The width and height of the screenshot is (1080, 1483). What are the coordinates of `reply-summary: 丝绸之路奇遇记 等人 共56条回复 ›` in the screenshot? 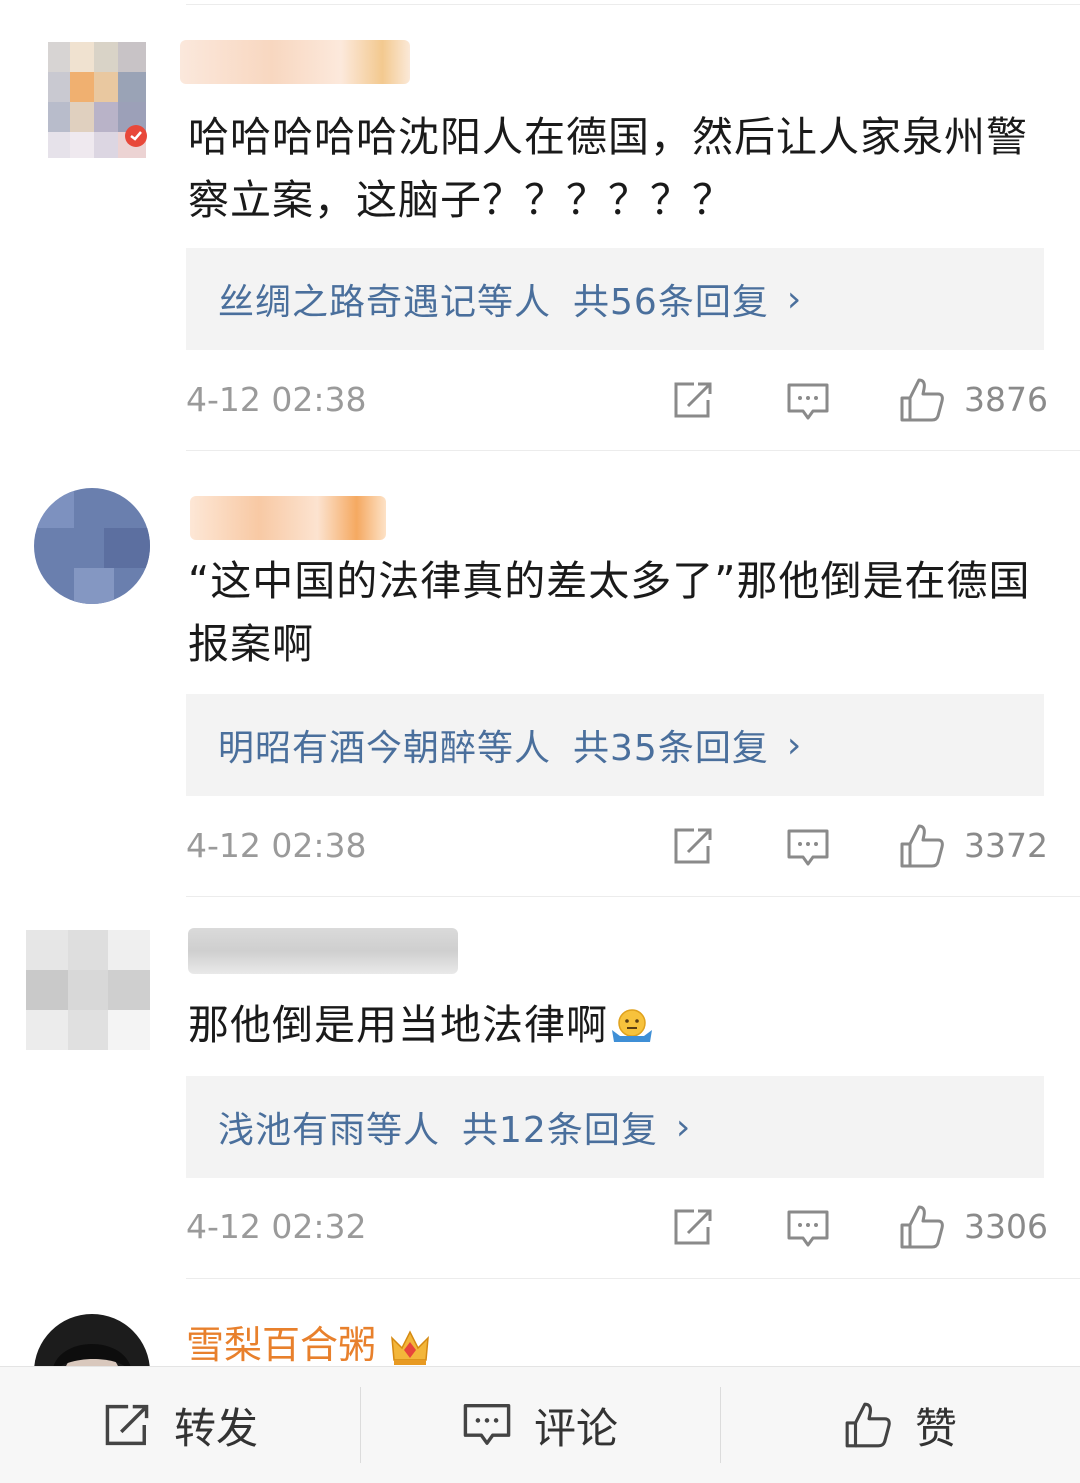 It's located at (615, 299).